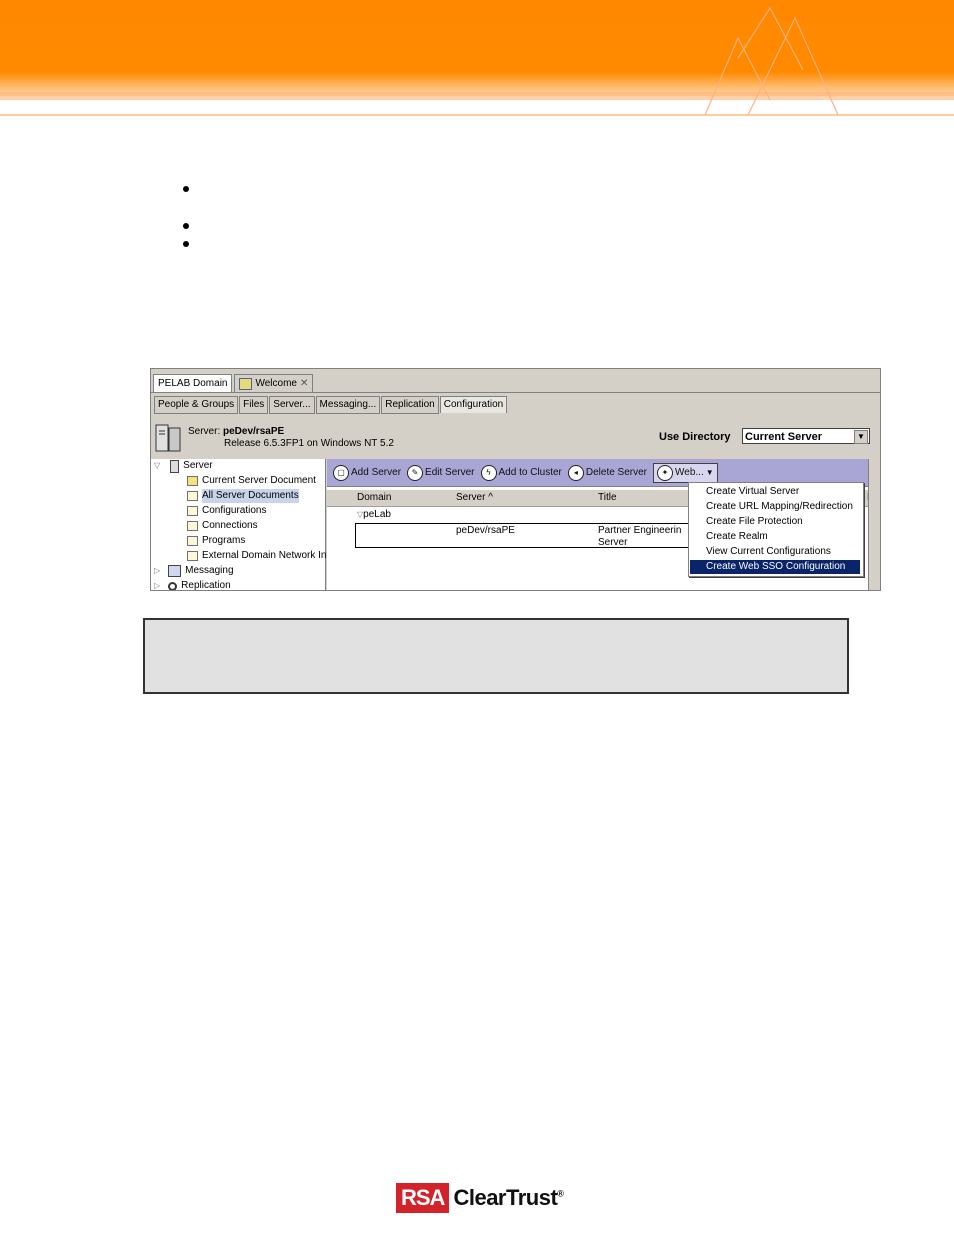 The height and width of the screenshot is (1235, 954). What do you see at coordinates (193, 383) in the screenshot?
I see `tab-pelab-domain: PELAB Domain` at bounding box center [193, 383].